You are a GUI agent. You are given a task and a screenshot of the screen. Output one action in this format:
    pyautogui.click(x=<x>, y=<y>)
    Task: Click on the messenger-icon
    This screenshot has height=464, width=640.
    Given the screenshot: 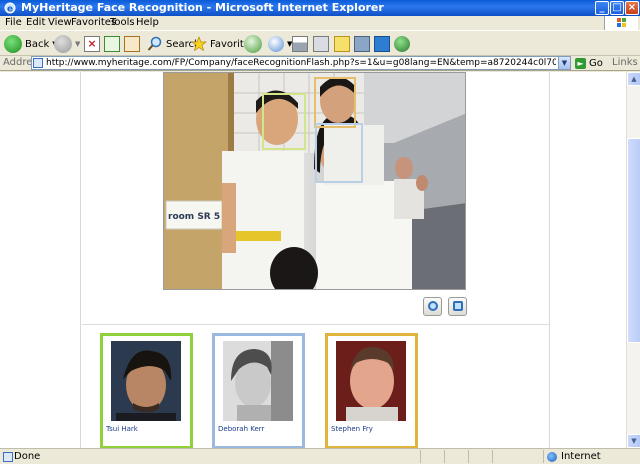 What is the action you would take?
    pyautogui.click(x=382, y=44)
    